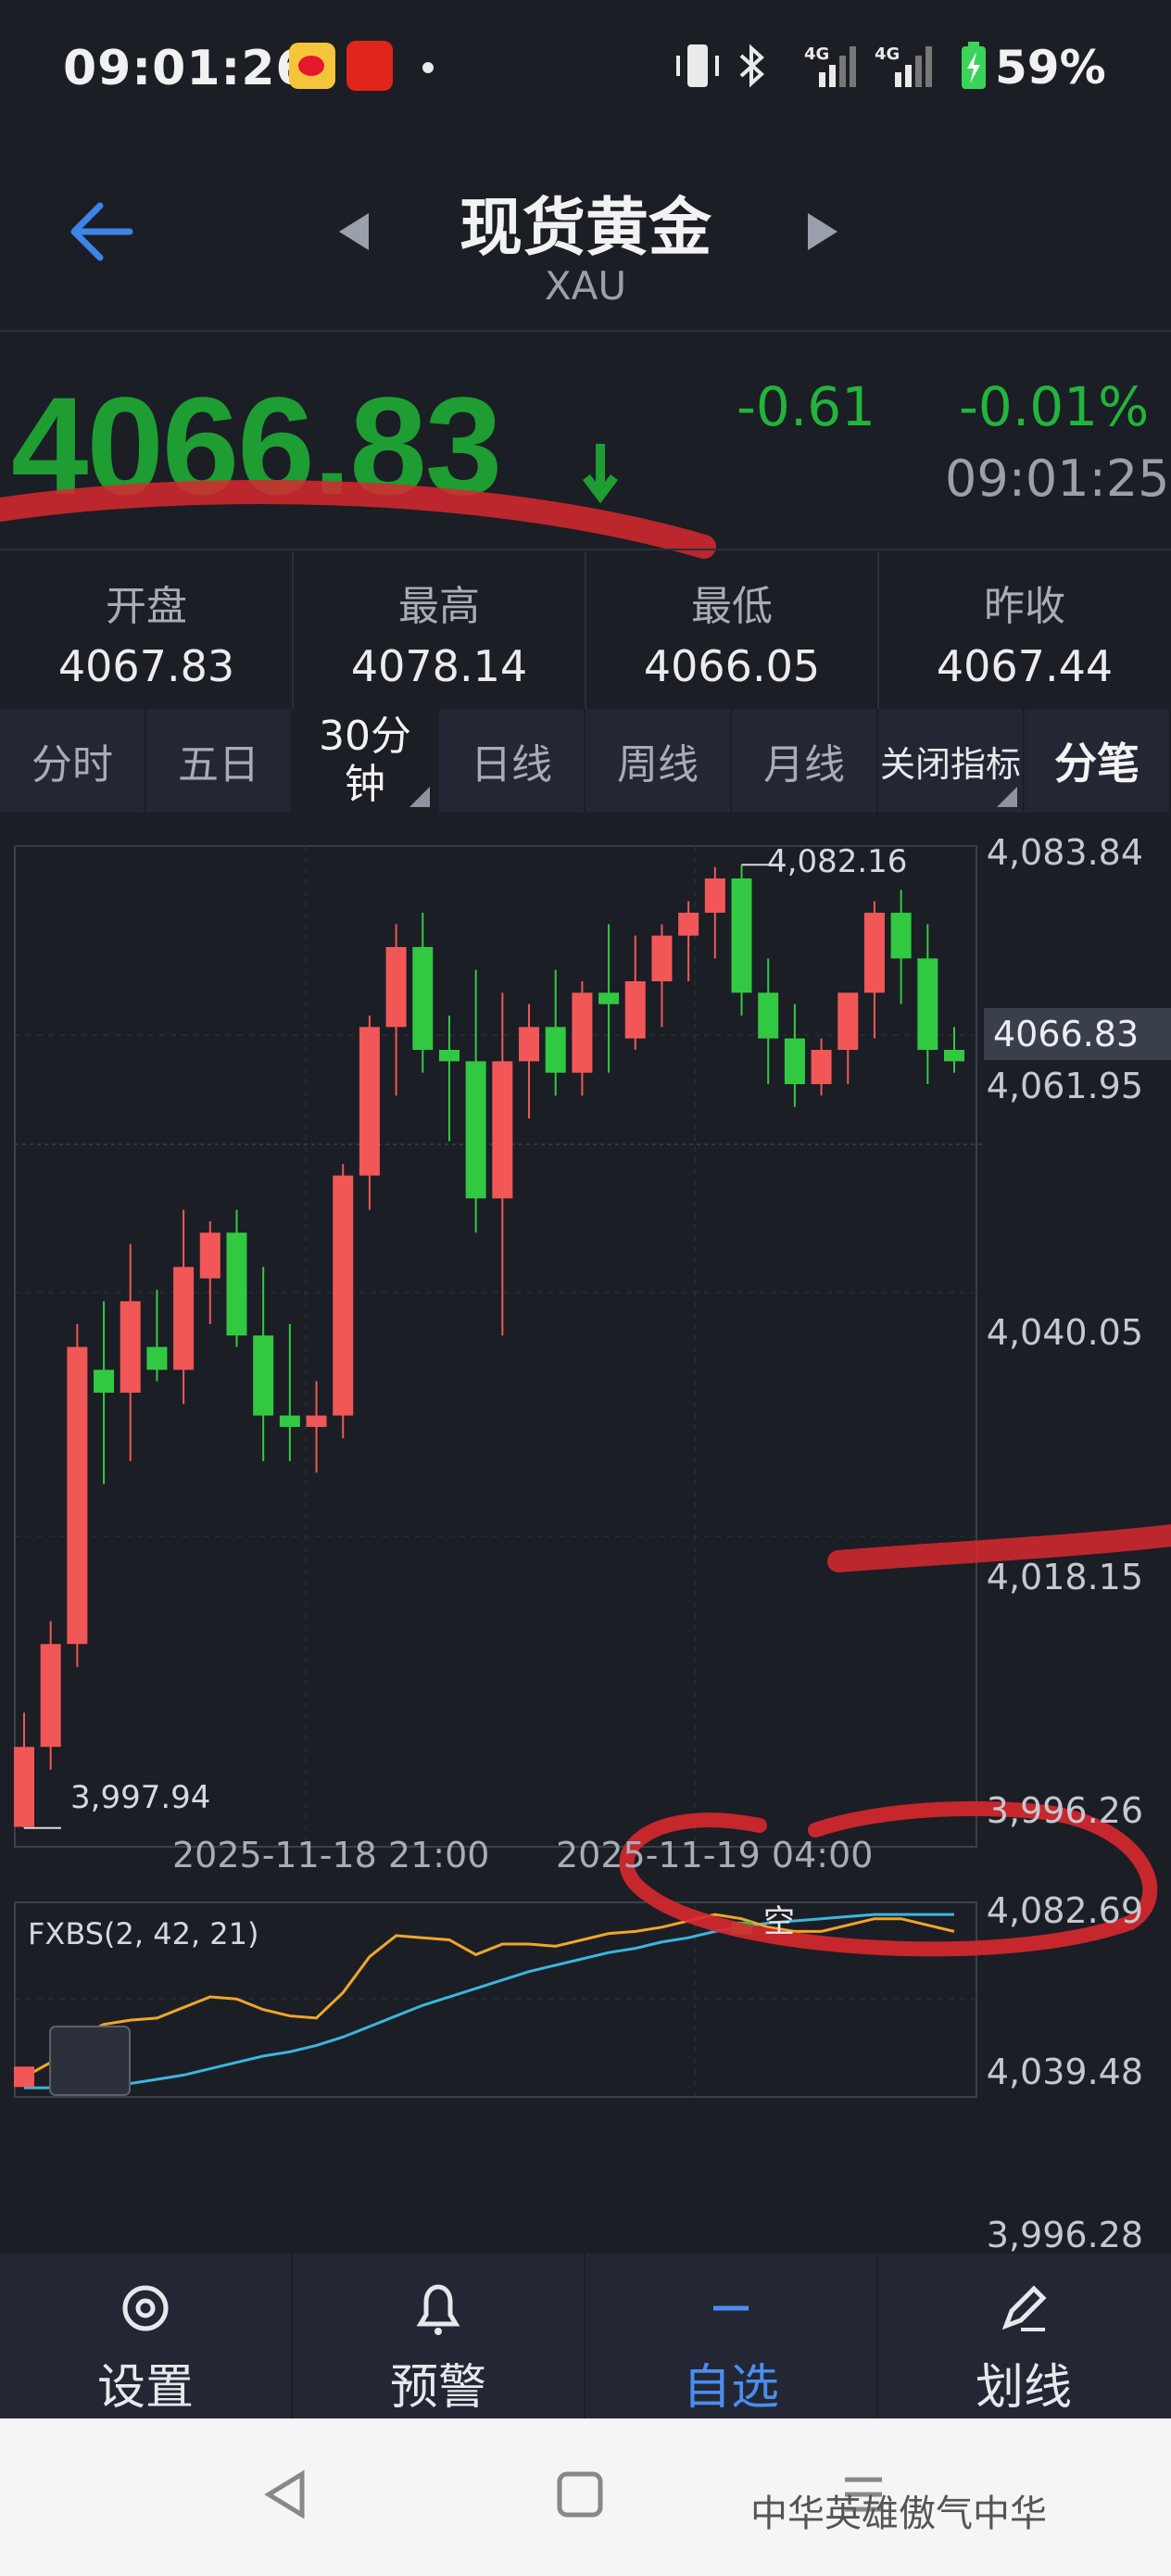 Image resolution: width=1171 pixels, height=2576 pixels. Describe the element at coordinates (358, 519) in the screenshot. I see `red-scribble-annotation` at that location.